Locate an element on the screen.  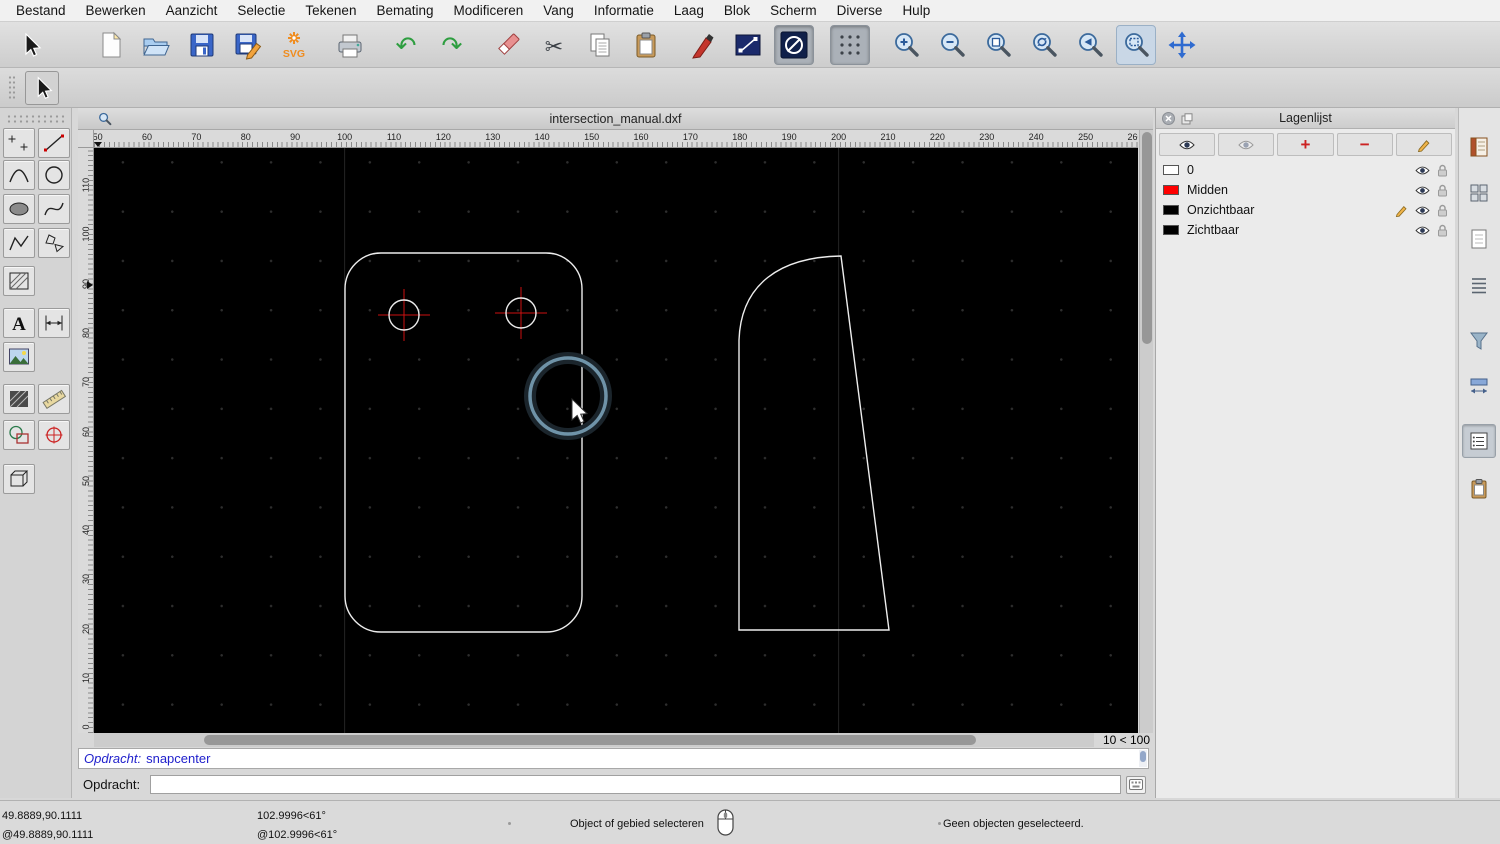
menu-modificeren: Modificeren is located at coordinates (489, 10).